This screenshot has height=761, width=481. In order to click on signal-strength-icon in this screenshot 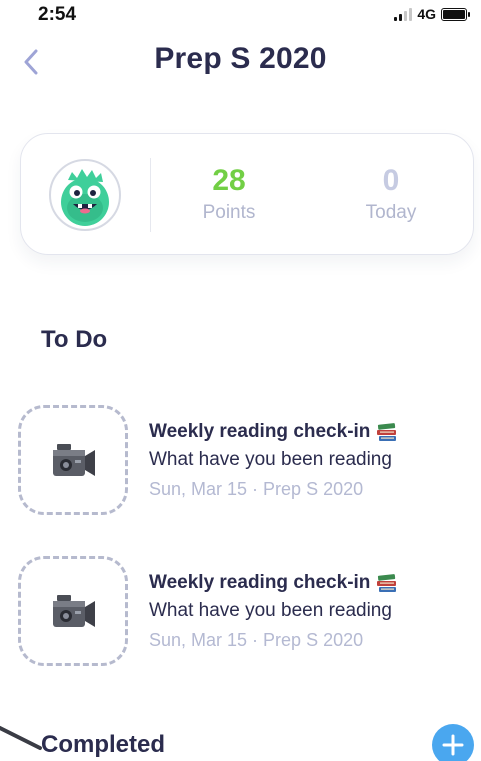, I will do `click(403, 14)`.